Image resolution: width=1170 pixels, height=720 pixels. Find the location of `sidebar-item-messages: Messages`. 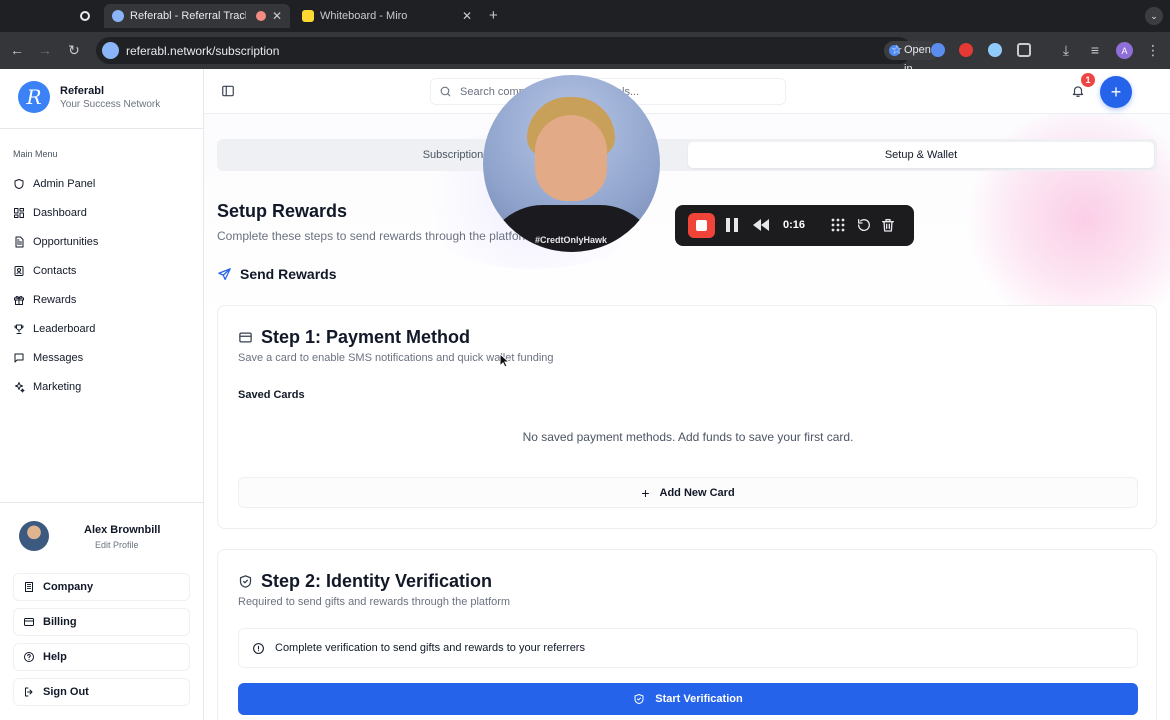

sidebar-item-messages: Messages is located at coordinates (103, 357).